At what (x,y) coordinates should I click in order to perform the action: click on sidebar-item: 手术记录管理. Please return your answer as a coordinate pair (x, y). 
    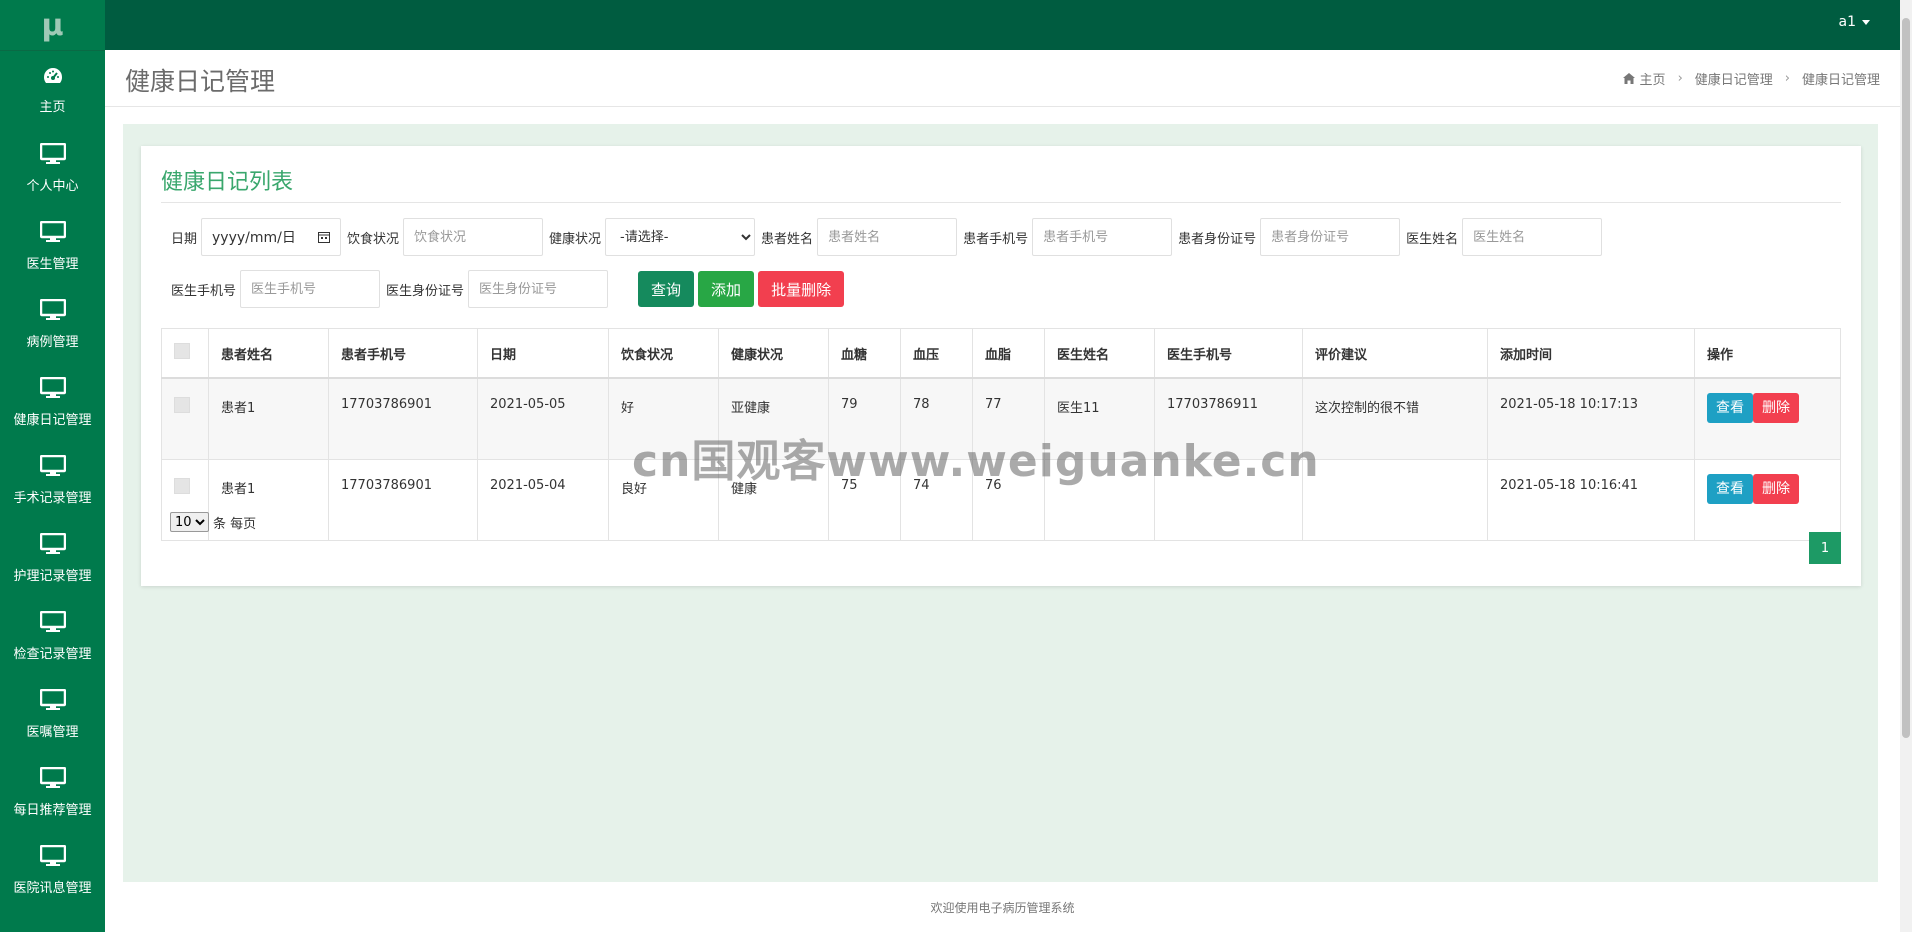
    Looking at the image, I should click on (52, 480).